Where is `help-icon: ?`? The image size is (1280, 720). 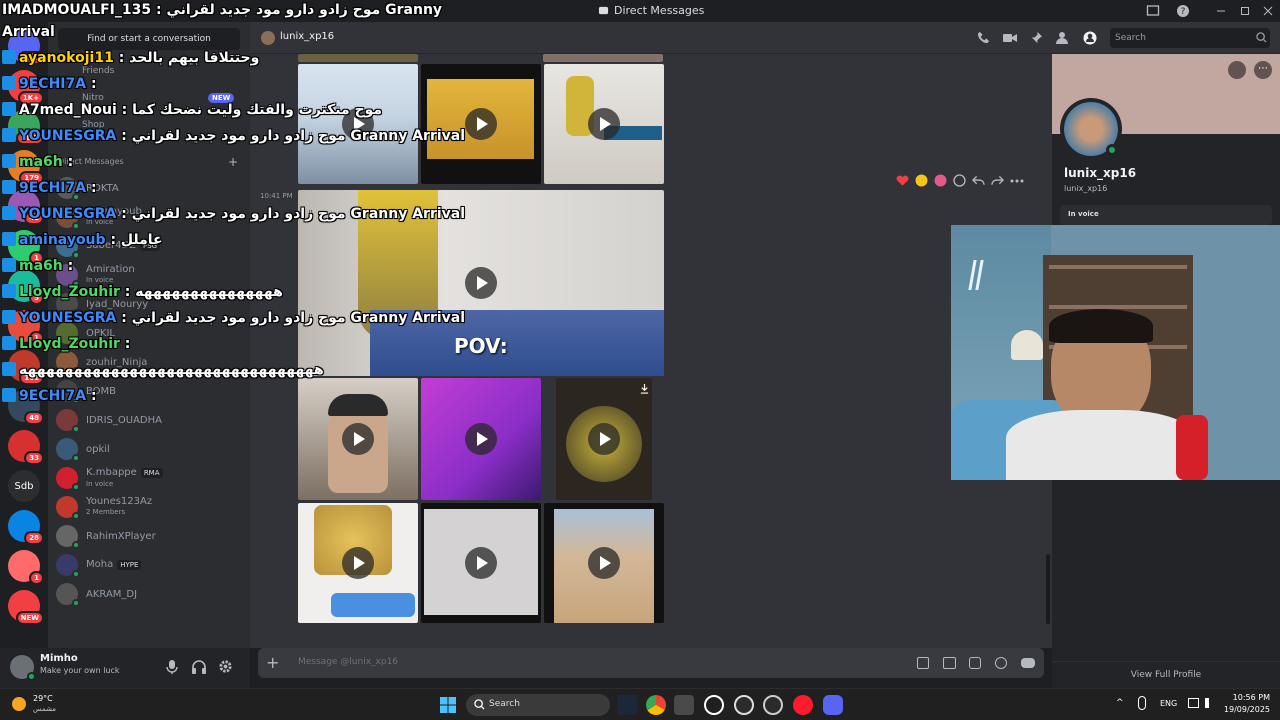 help-icon: ? is located at coordinates (1183, 11).